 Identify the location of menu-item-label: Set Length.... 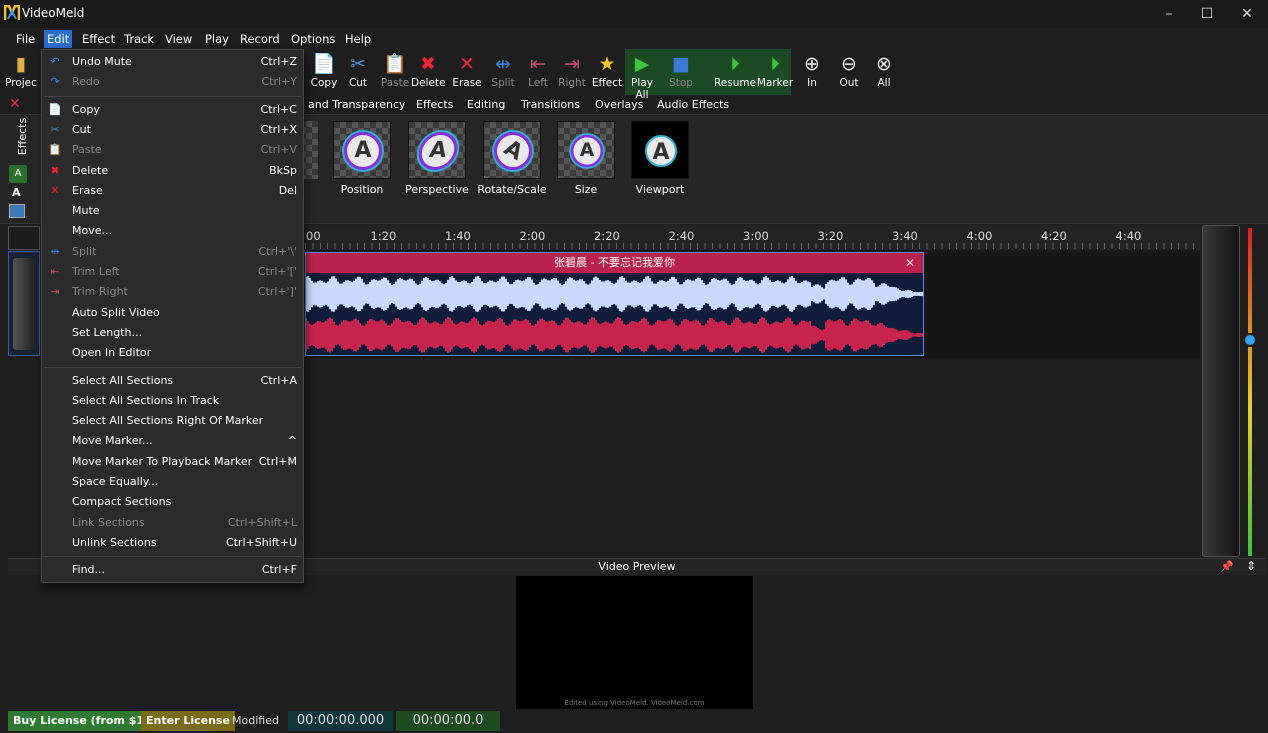
(107, 332).